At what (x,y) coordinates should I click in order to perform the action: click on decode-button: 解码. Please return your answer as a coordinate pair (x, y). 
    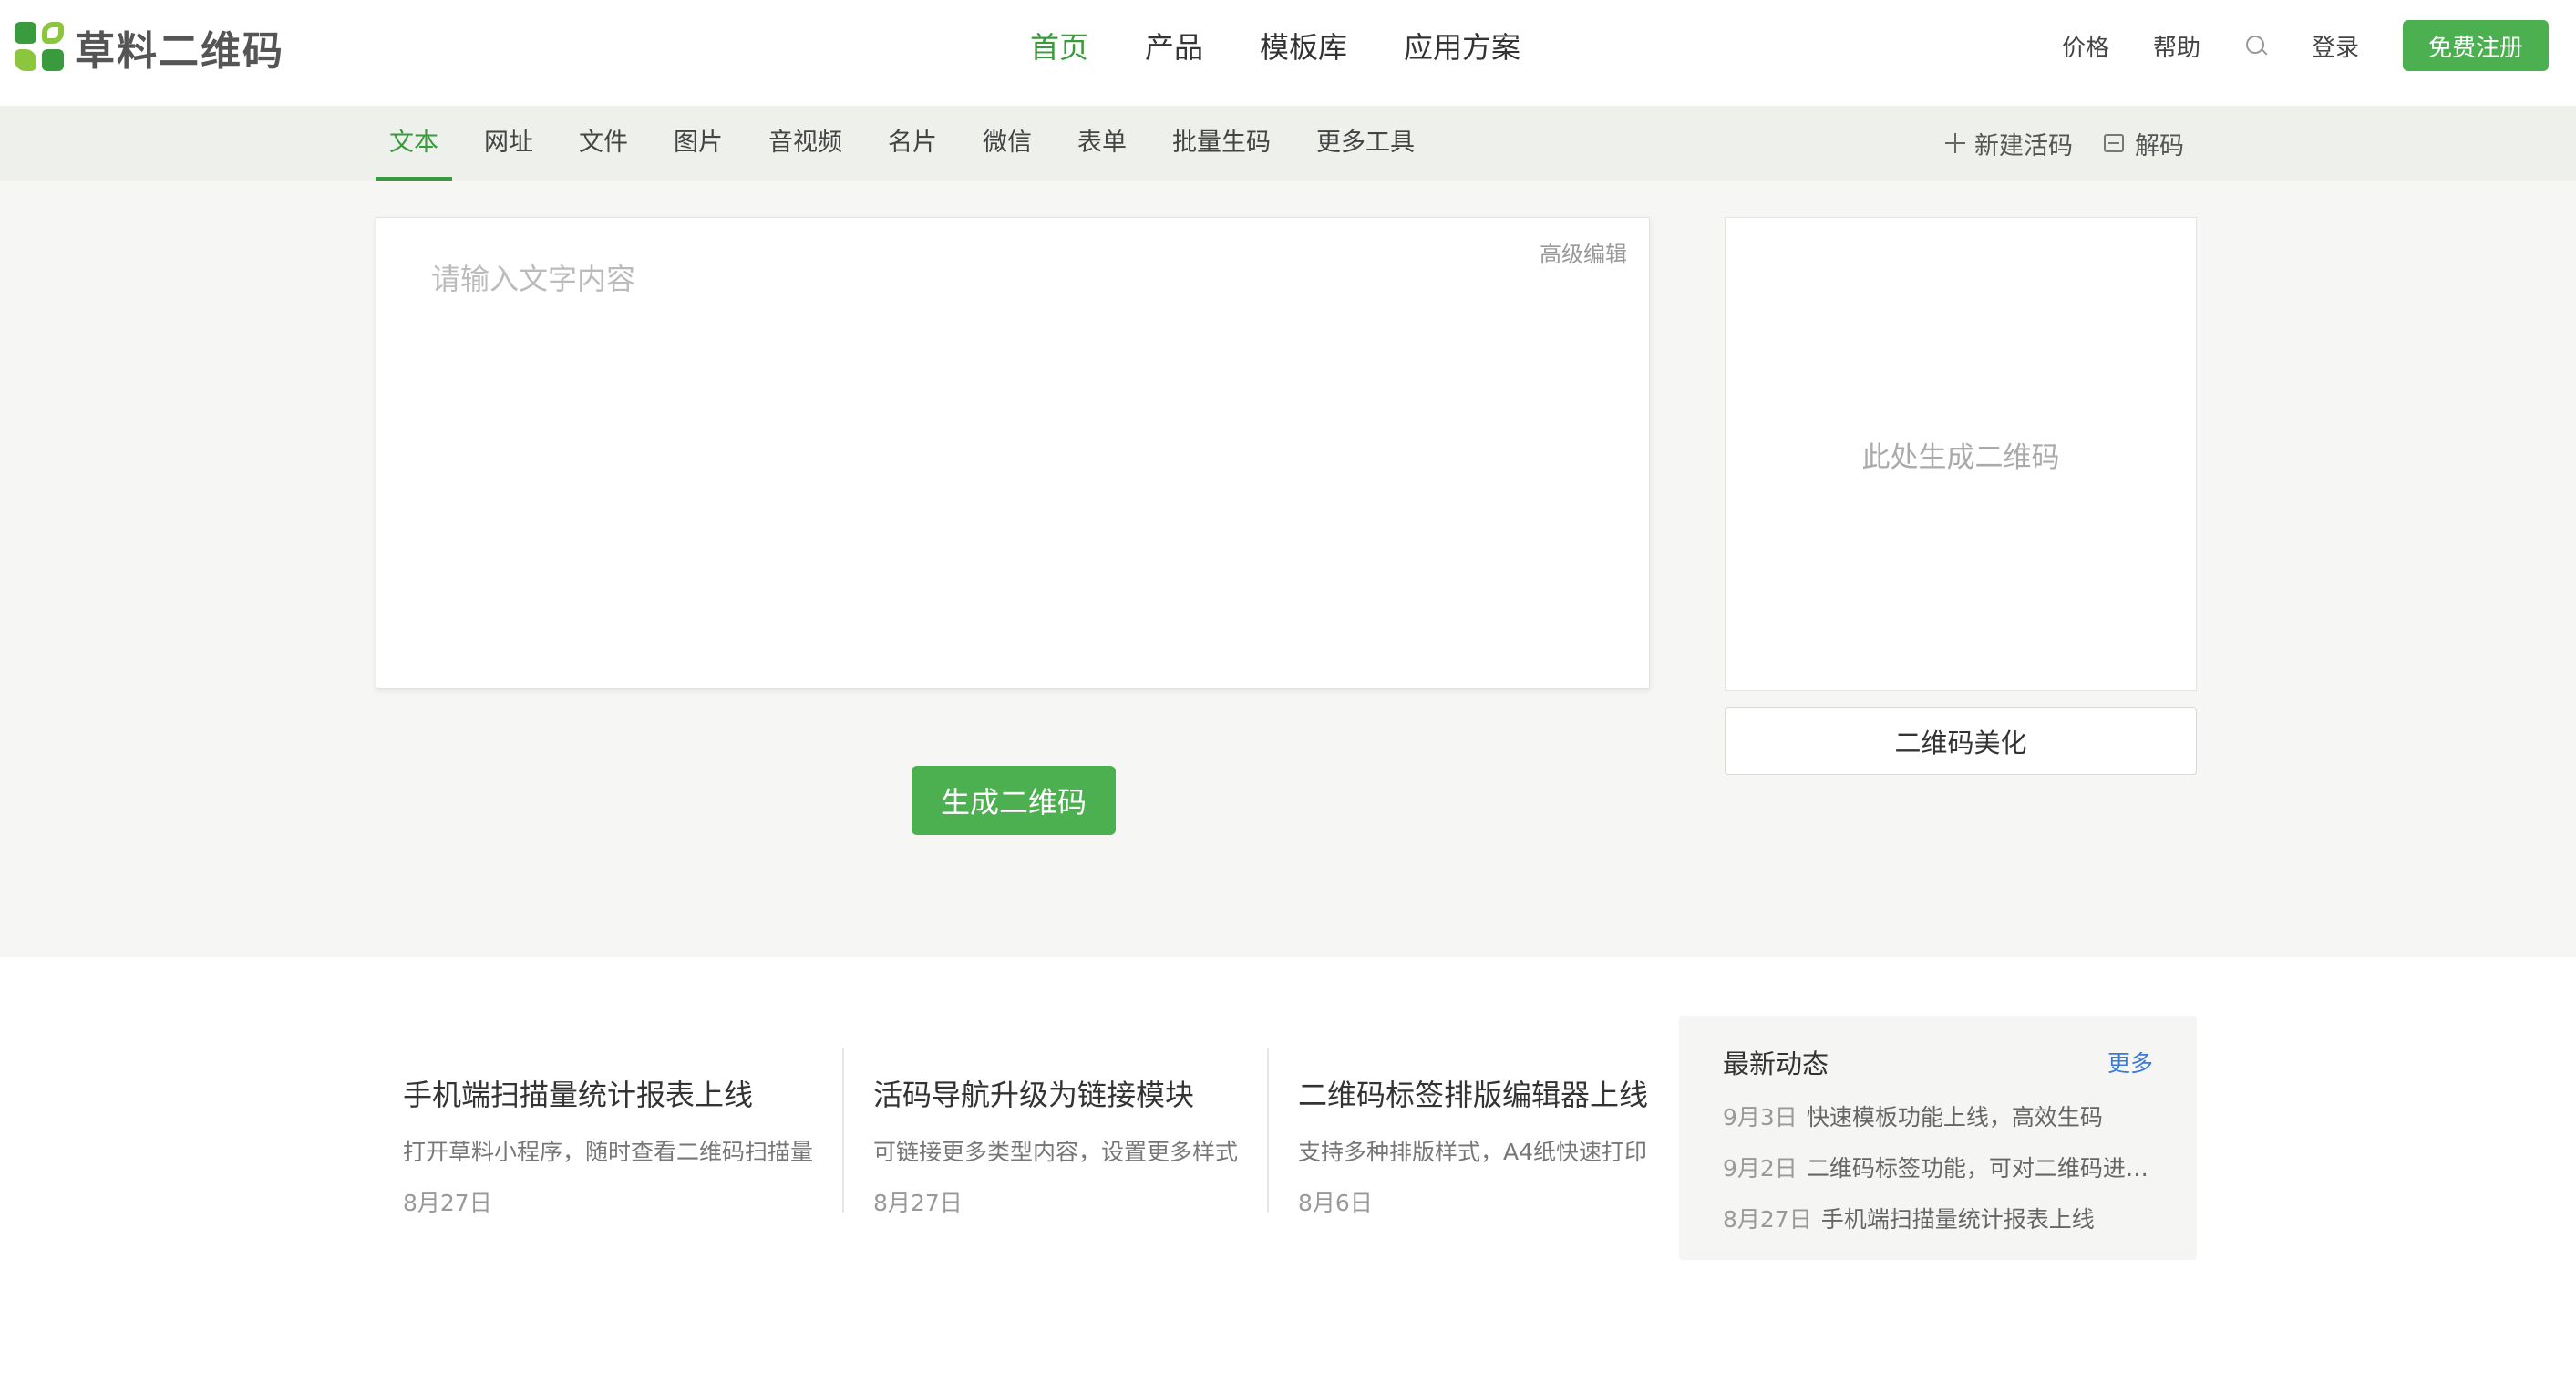
    Looking at the image, I should click on (2144, 143).